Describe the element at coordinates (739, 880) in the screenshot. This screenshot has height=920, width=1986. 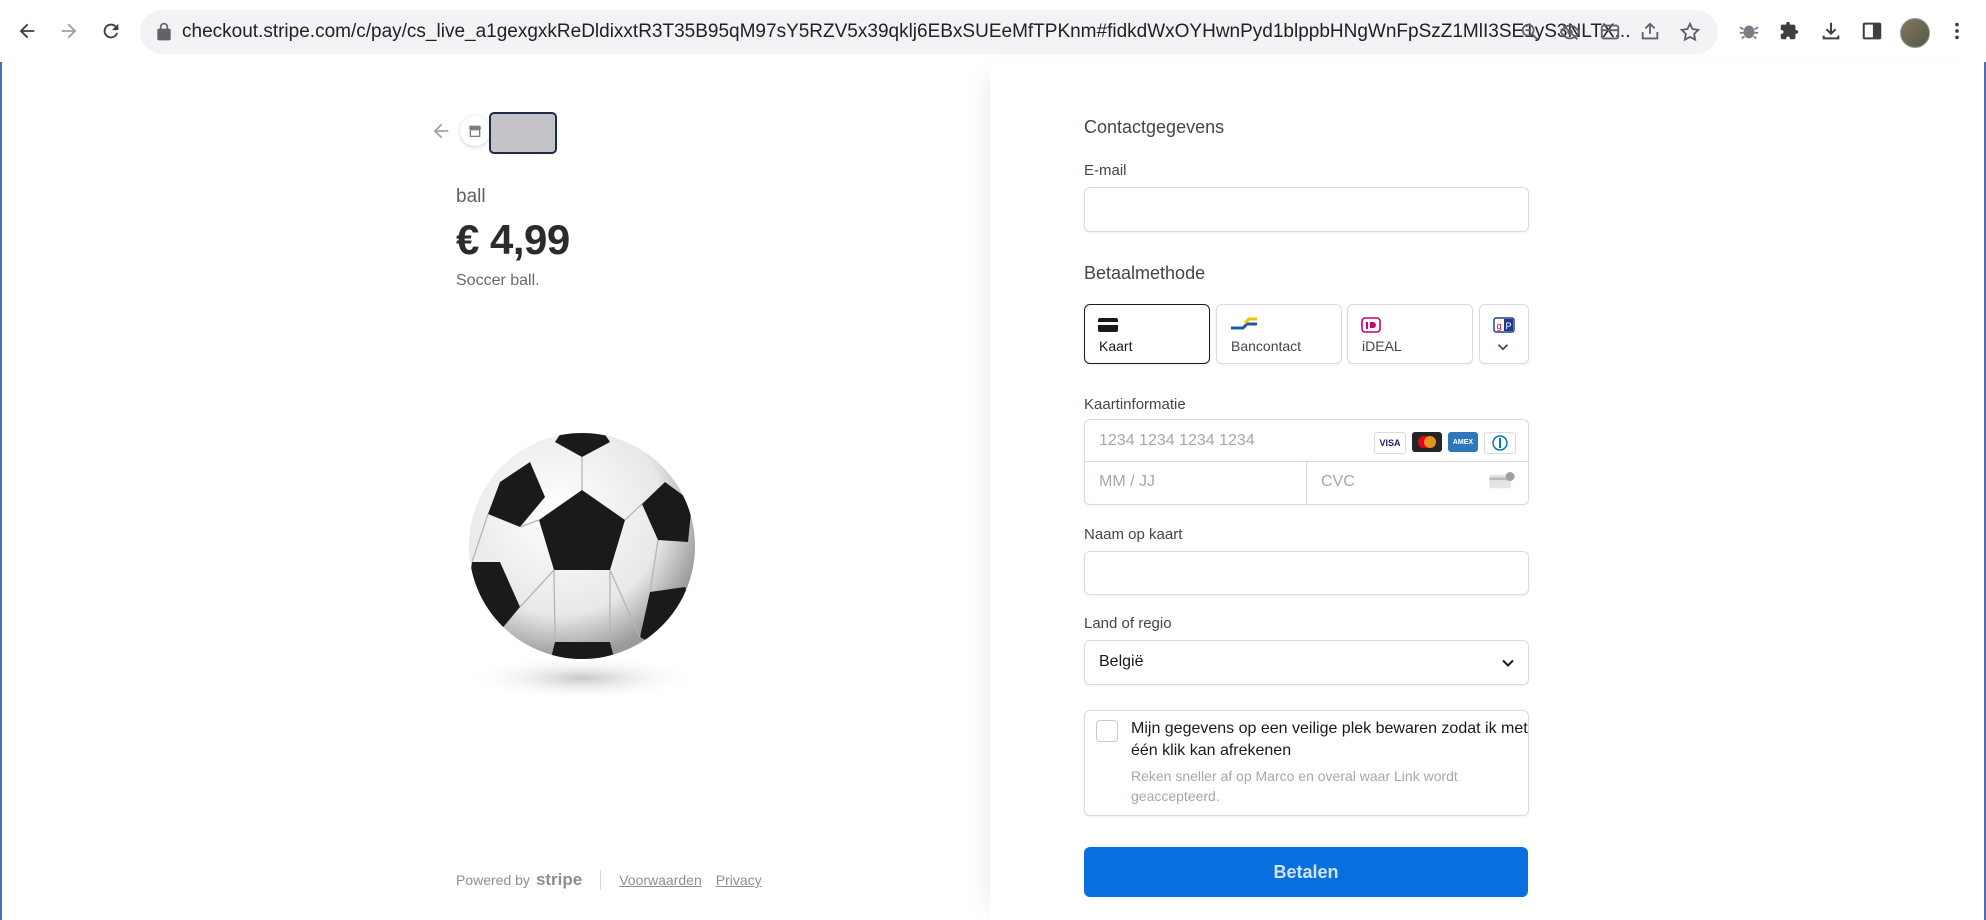
I see `privacy-link: Privacy` at that location.